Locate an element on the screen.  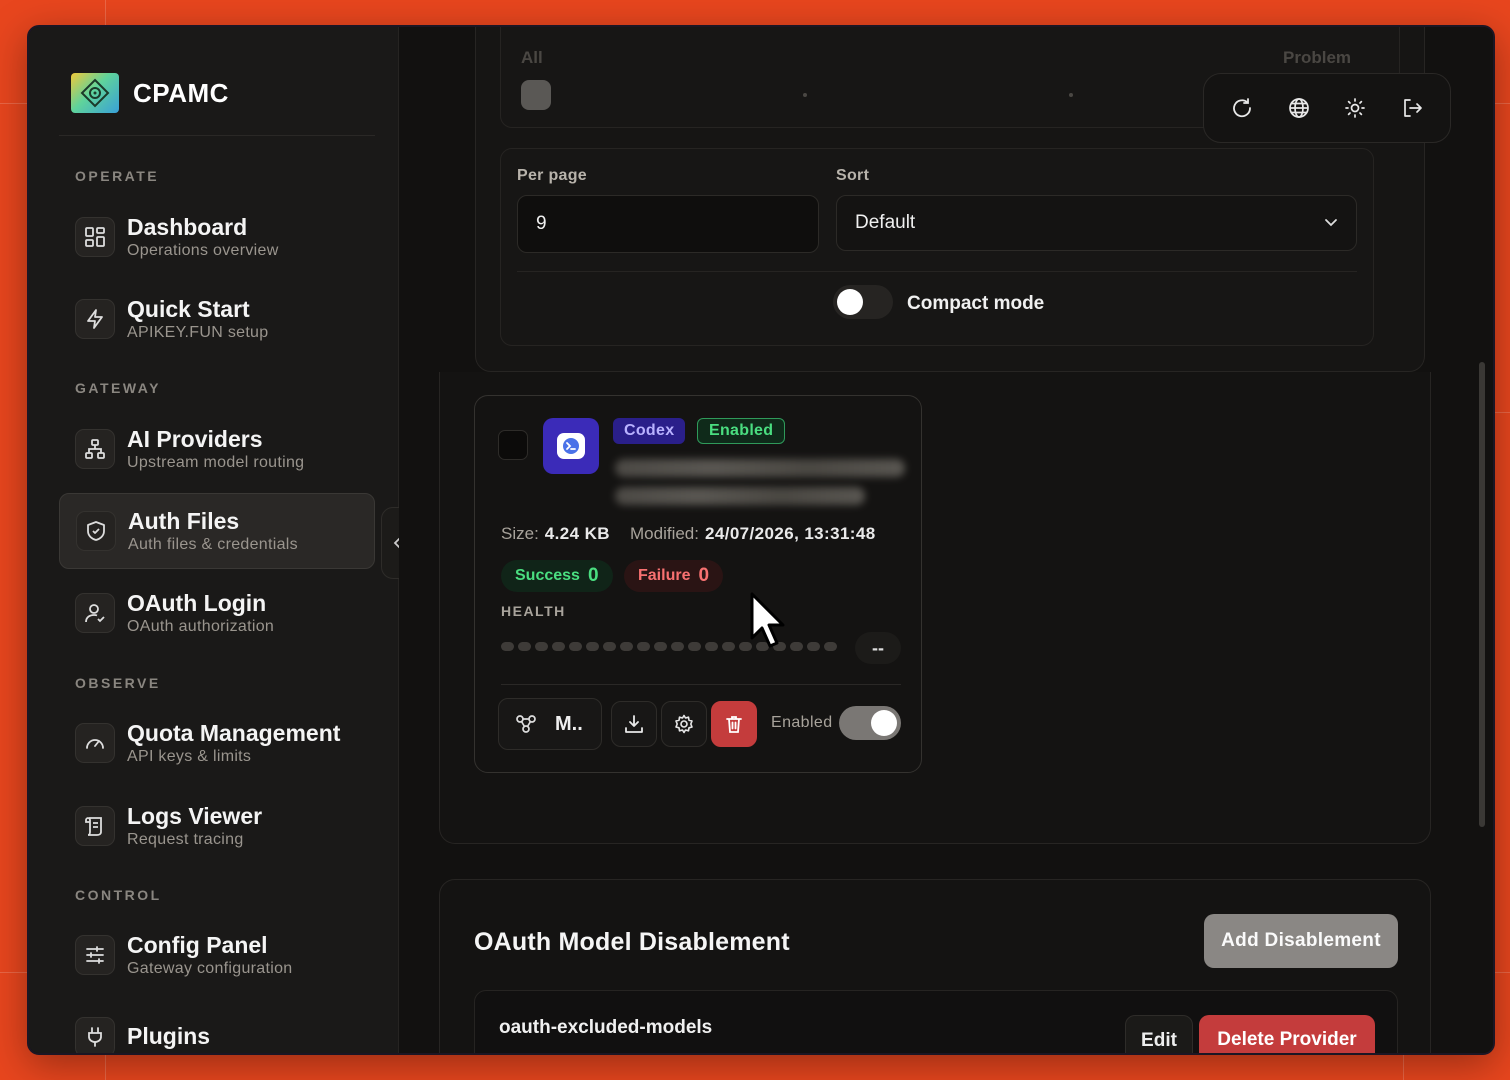
scrollbar is located at coordinates (1482, 594).